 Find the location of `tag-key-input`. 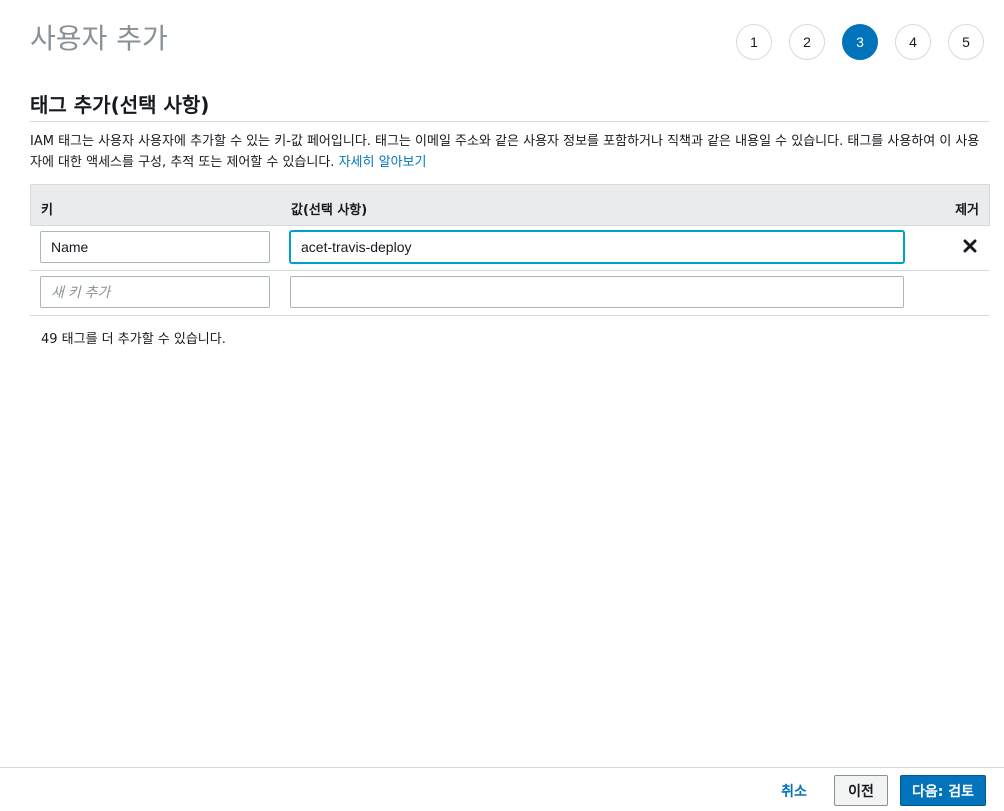

tag-key-input is located at coordinates (155, 247).